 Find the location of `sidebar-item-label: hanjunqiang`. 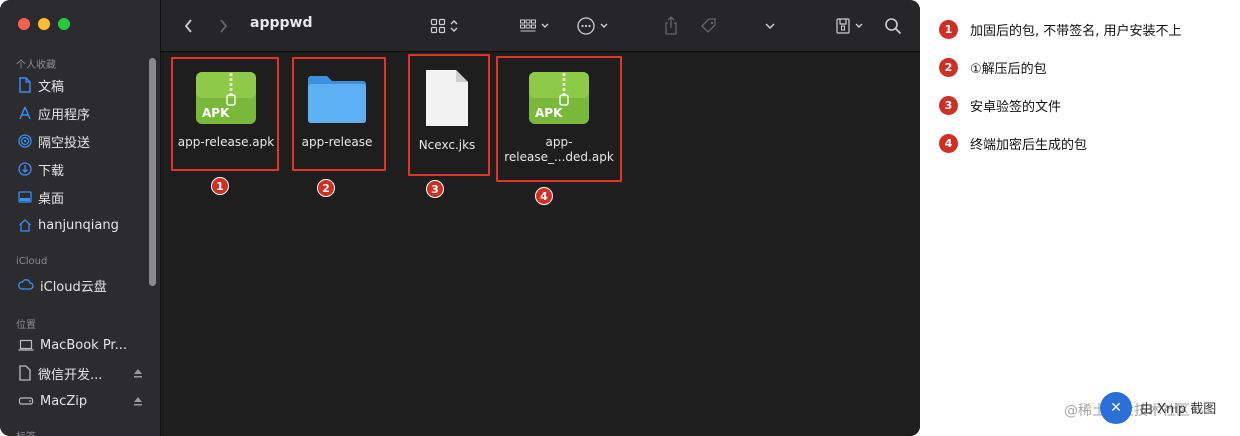

sidebar-item-label: hanjunqiang is located at coordinates (78, 225).